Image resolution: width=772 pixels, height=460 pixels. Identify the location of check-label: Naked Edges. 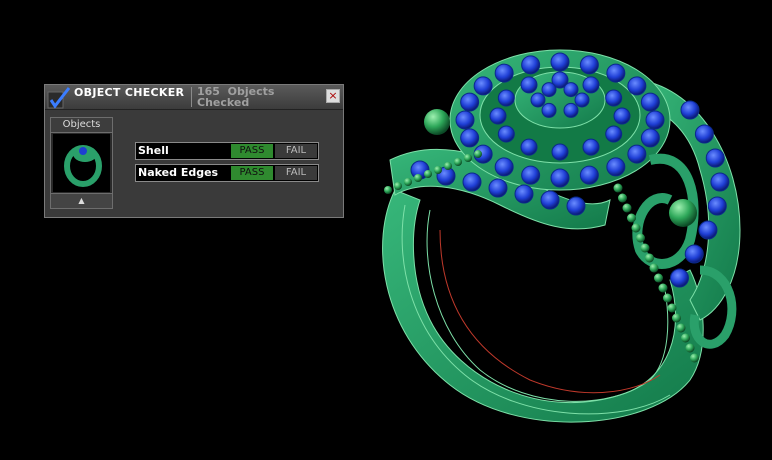
(178, 172).